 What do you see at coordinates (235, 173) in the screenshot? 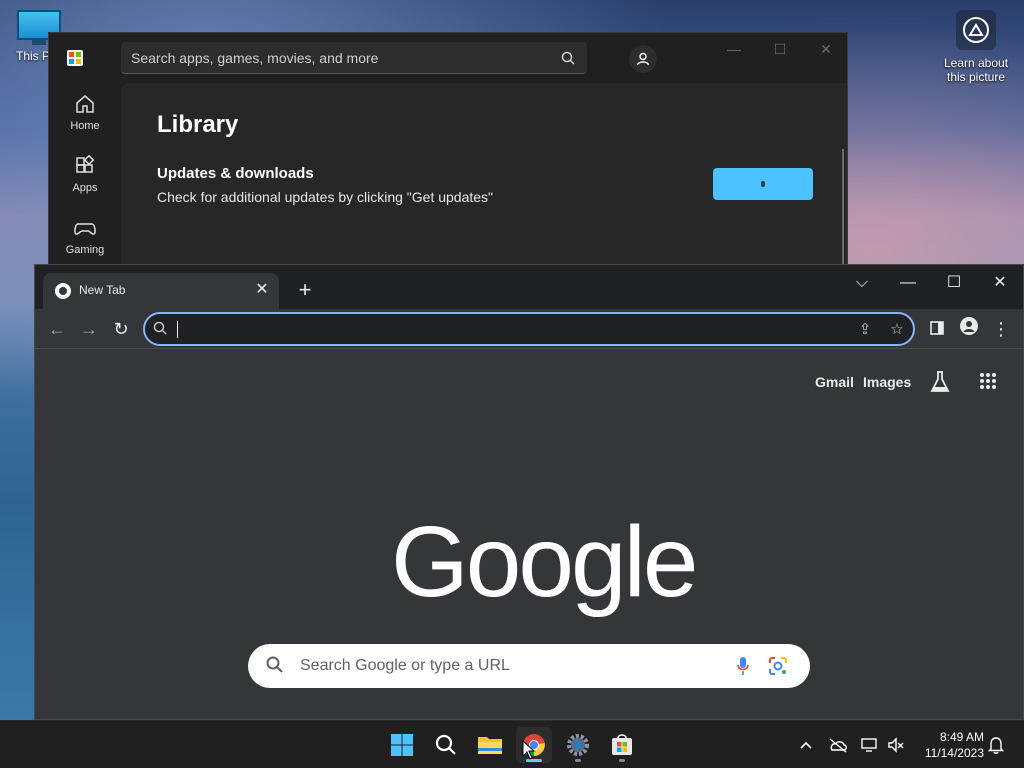
I see `updates-heading: Updates & downloads` at bounding box center [235, 173].